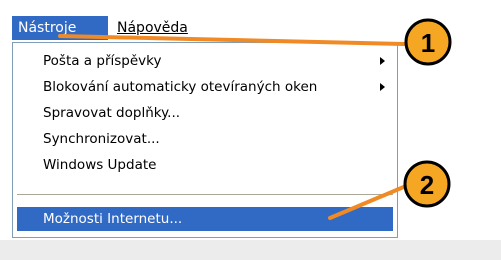  Describe the element at coordinates (47, 28) in the screenshot. I see `menu-tools-label: Nástroje` at that location.